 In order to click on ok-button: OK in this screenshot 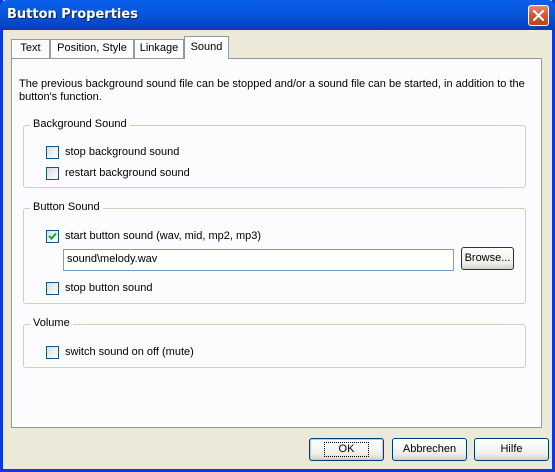, I will do `click(346, 449)`.